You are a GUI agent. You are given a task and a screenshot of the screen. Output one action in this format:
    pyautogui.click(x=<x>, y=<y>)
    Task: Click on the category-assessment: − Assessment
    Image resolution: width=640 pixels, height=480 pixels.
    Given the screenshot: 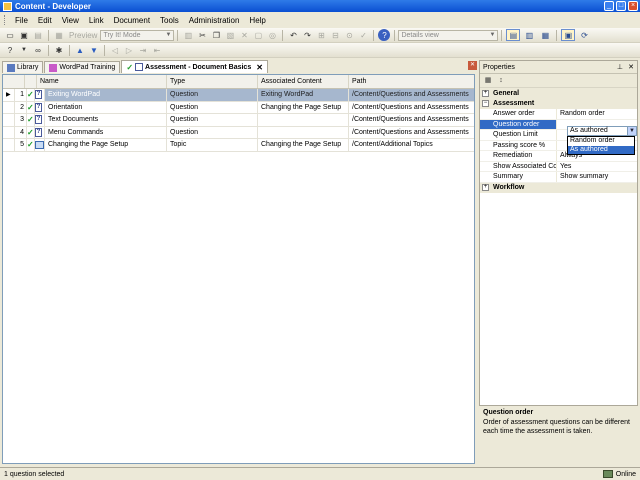 What is the action you would take?
    pyautogui.click(x=558, y=103)
    